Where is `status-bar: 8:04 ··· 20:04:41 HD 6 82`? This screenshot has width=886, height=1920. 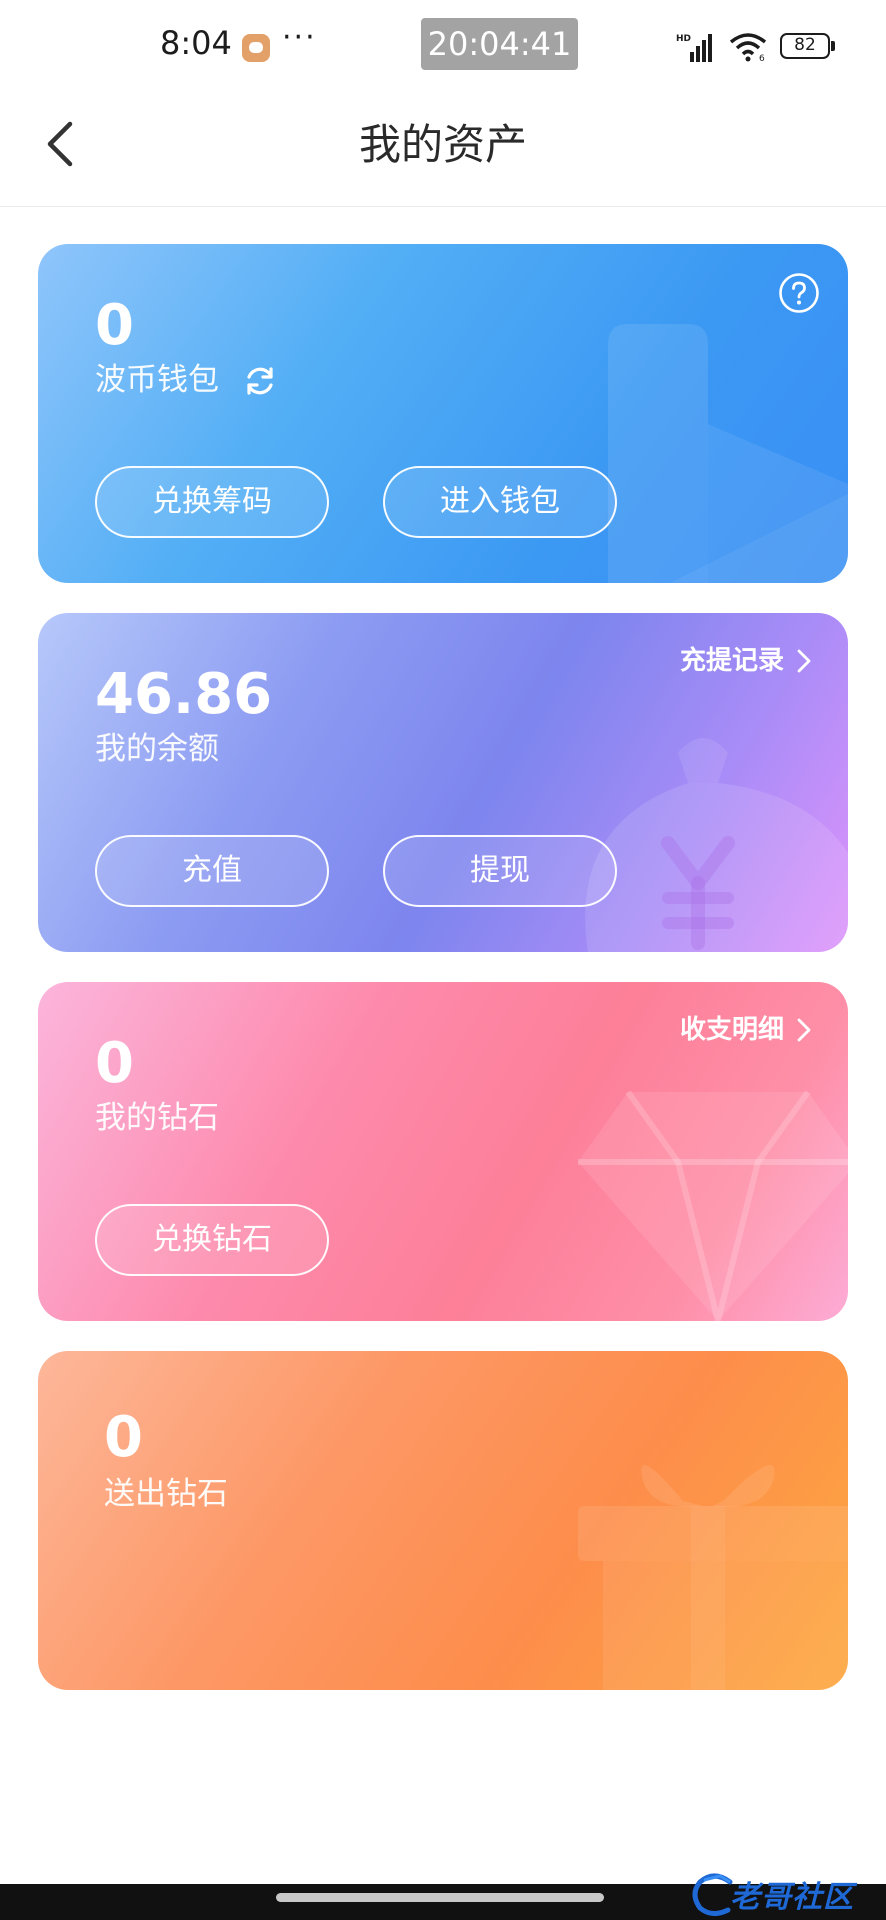
status-bar: 8:04 ··· 20:04:41 HD 6 82 is located at coordinates (443, 45).